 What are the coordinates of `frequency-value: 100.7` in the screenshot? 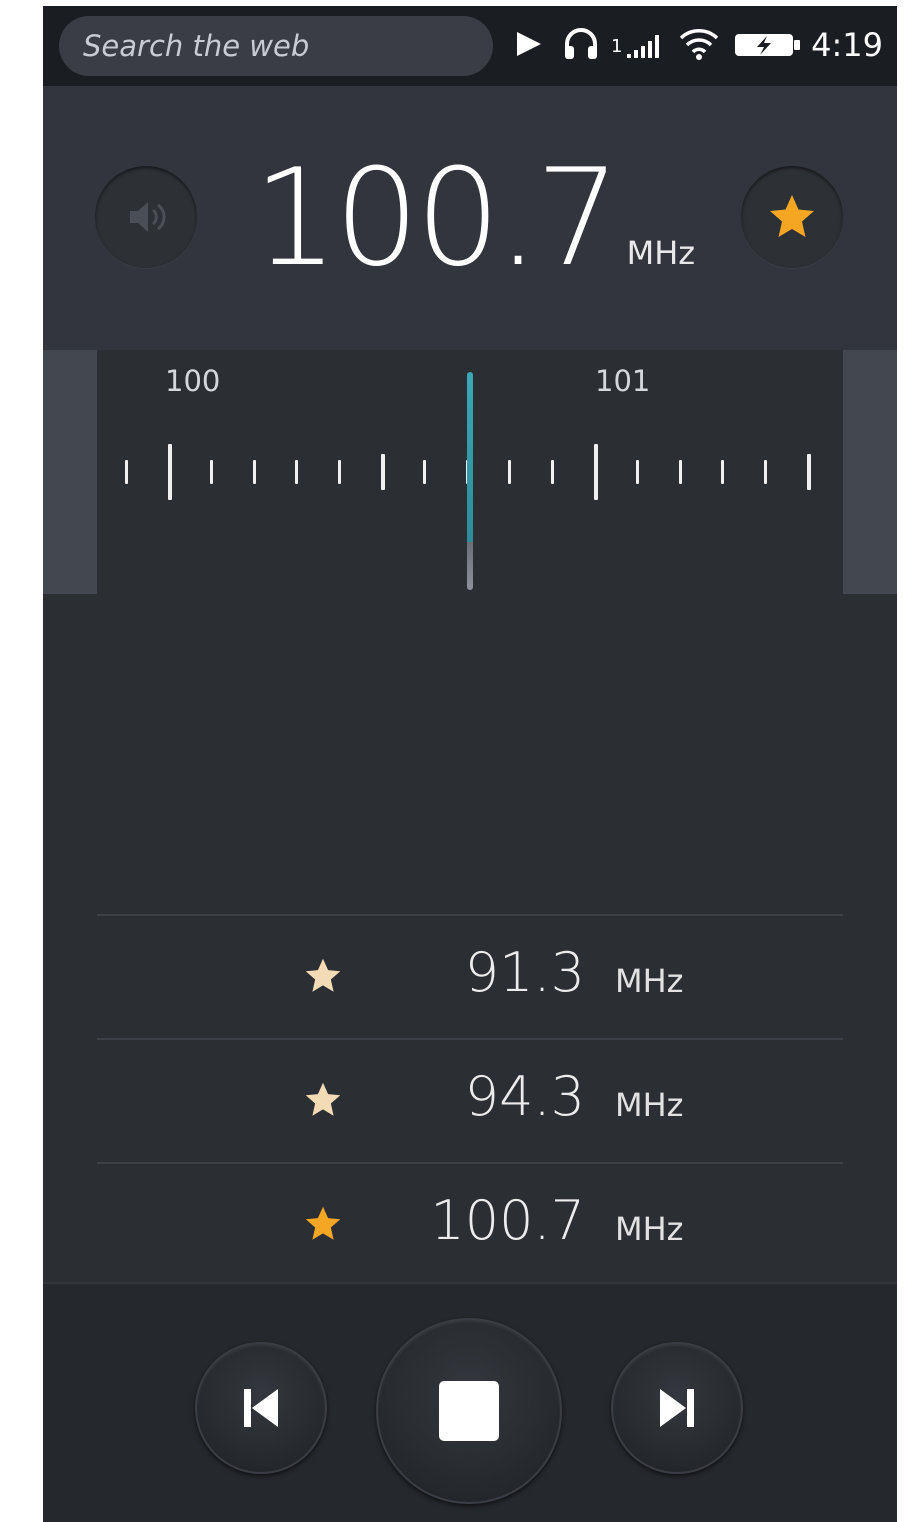 It's located at (437, 218).